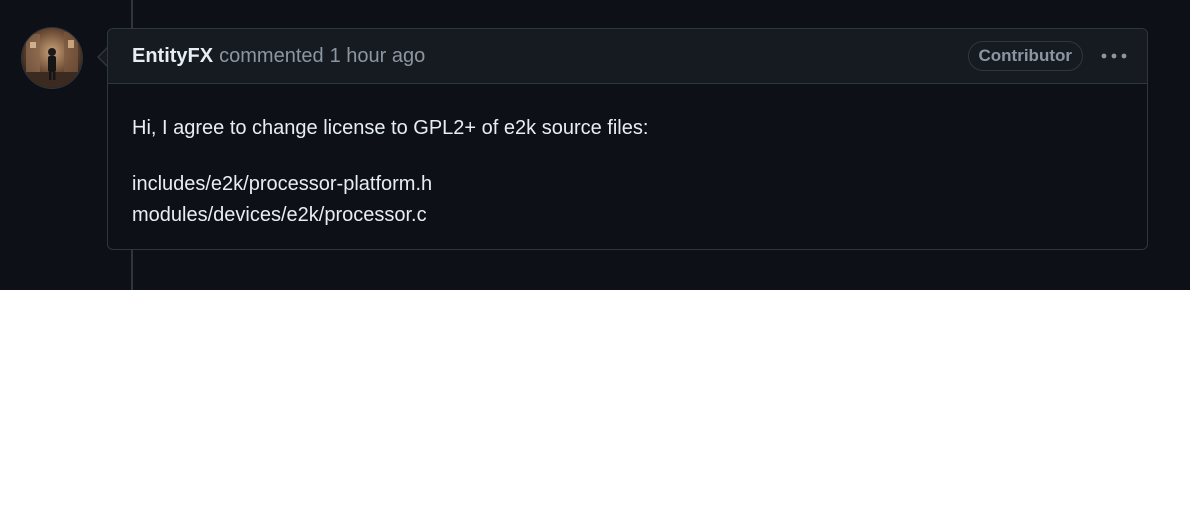 Image resolution: width=1190 pixels, height=512 pixels. I want to click on comment-action-text: commented, so click(271, 55).